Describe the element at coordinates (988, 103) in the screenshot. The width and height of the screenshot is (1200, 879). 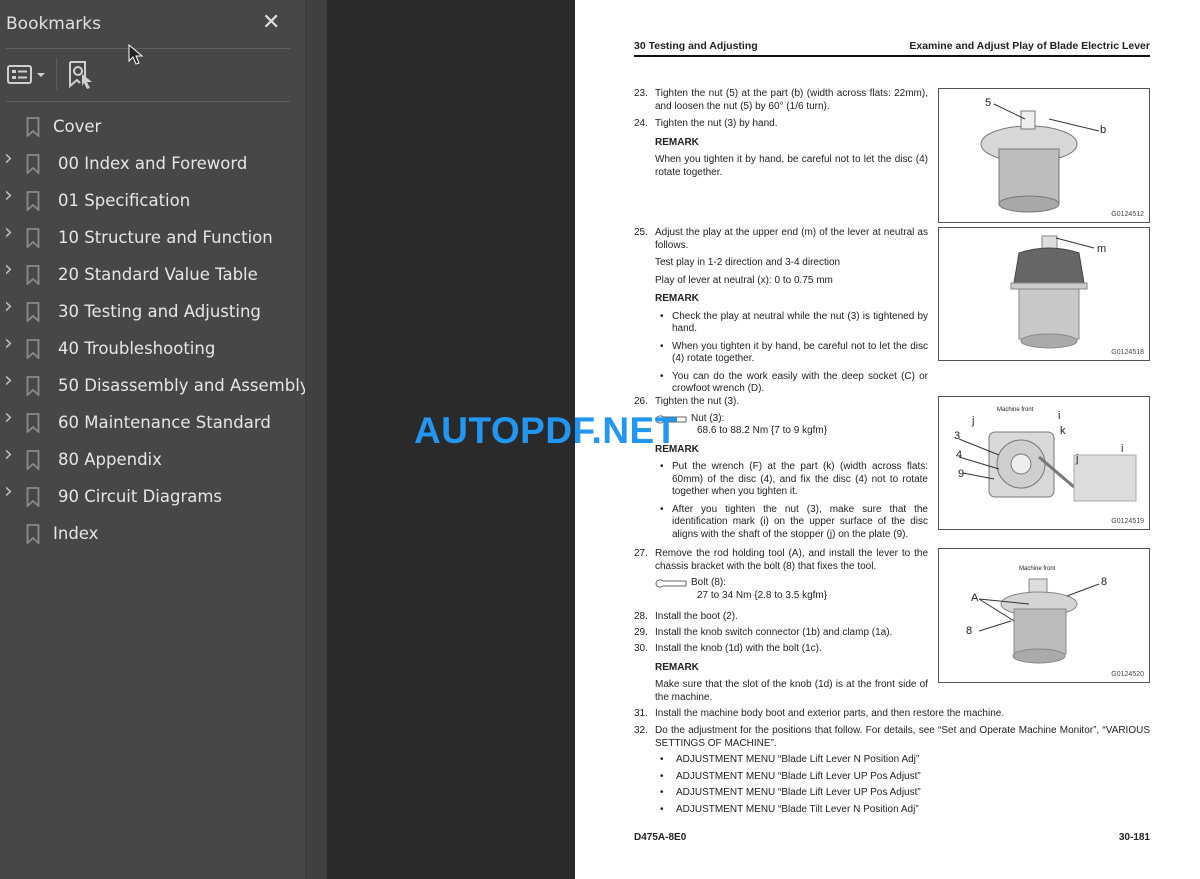
I see `callout-label: 5` at that location.